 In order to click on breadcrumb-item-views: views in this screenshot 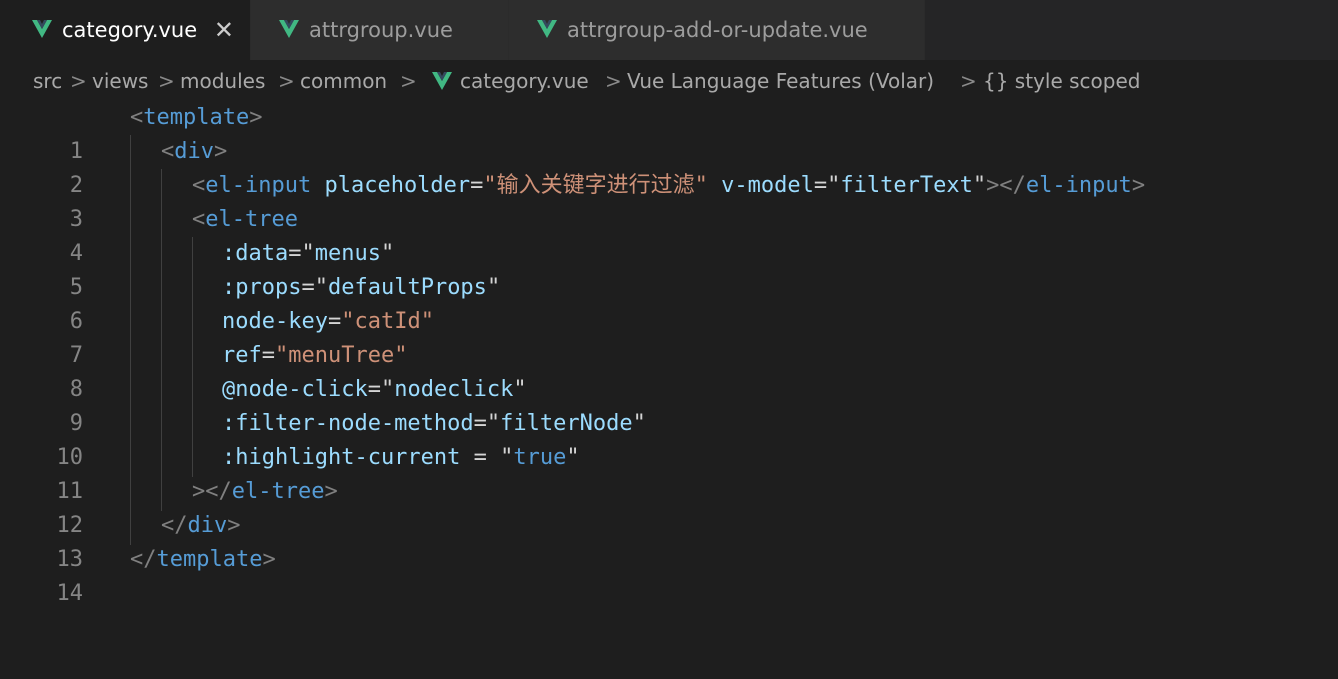, I will do `click(120, 81)`.